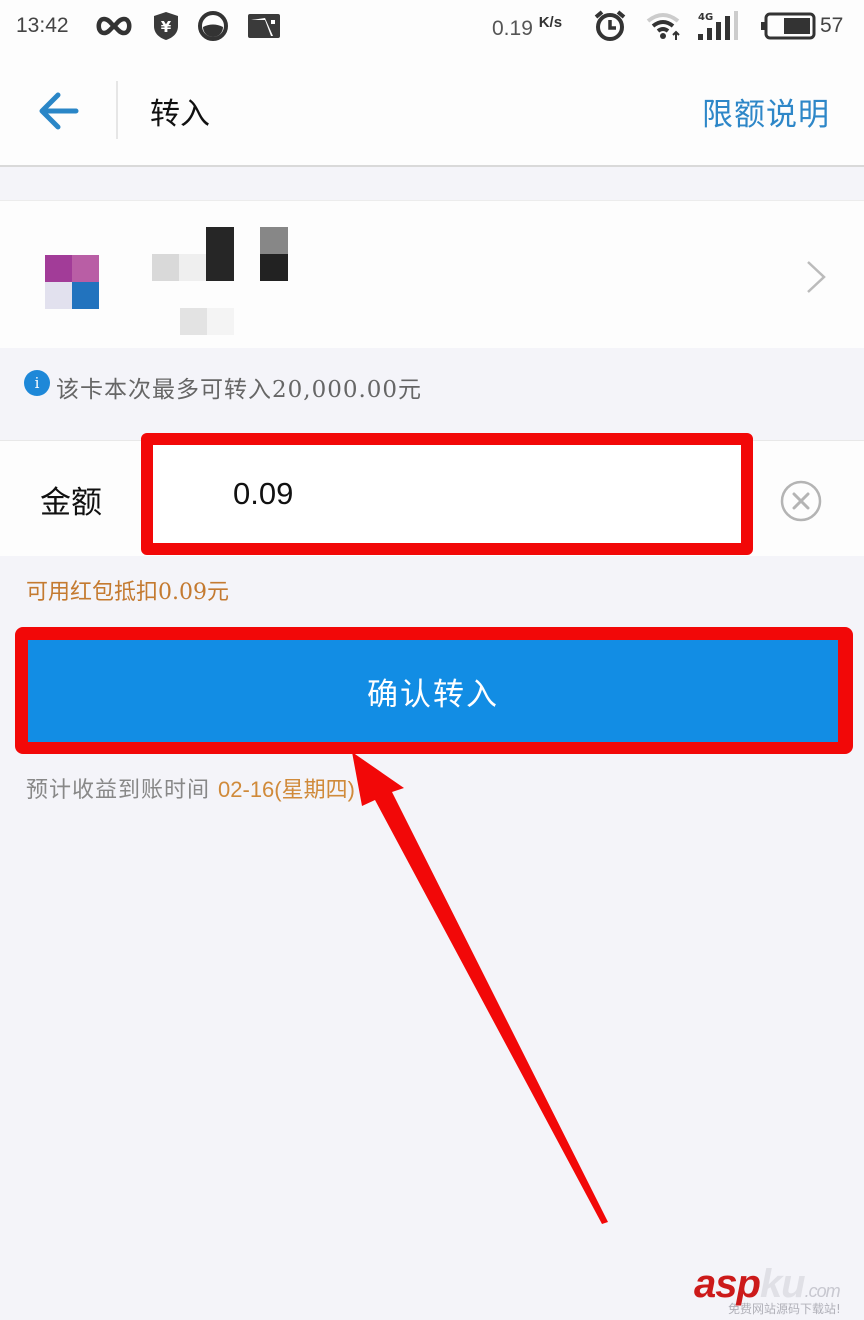  Describe the element at coordinates (180, 114) in the screenshot. I see `page-title: 转入` at that location.